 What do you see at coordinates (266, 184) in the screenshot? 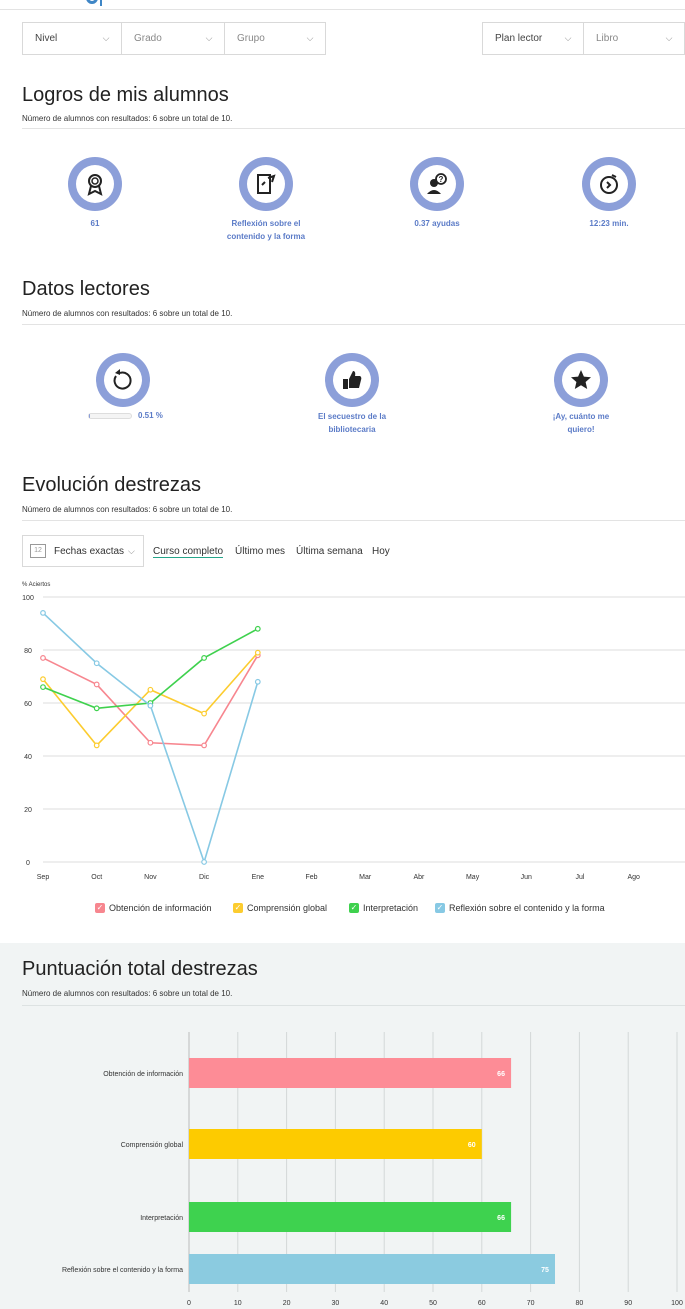
I see `document-edit-icon` at bounding box center [266, 184].